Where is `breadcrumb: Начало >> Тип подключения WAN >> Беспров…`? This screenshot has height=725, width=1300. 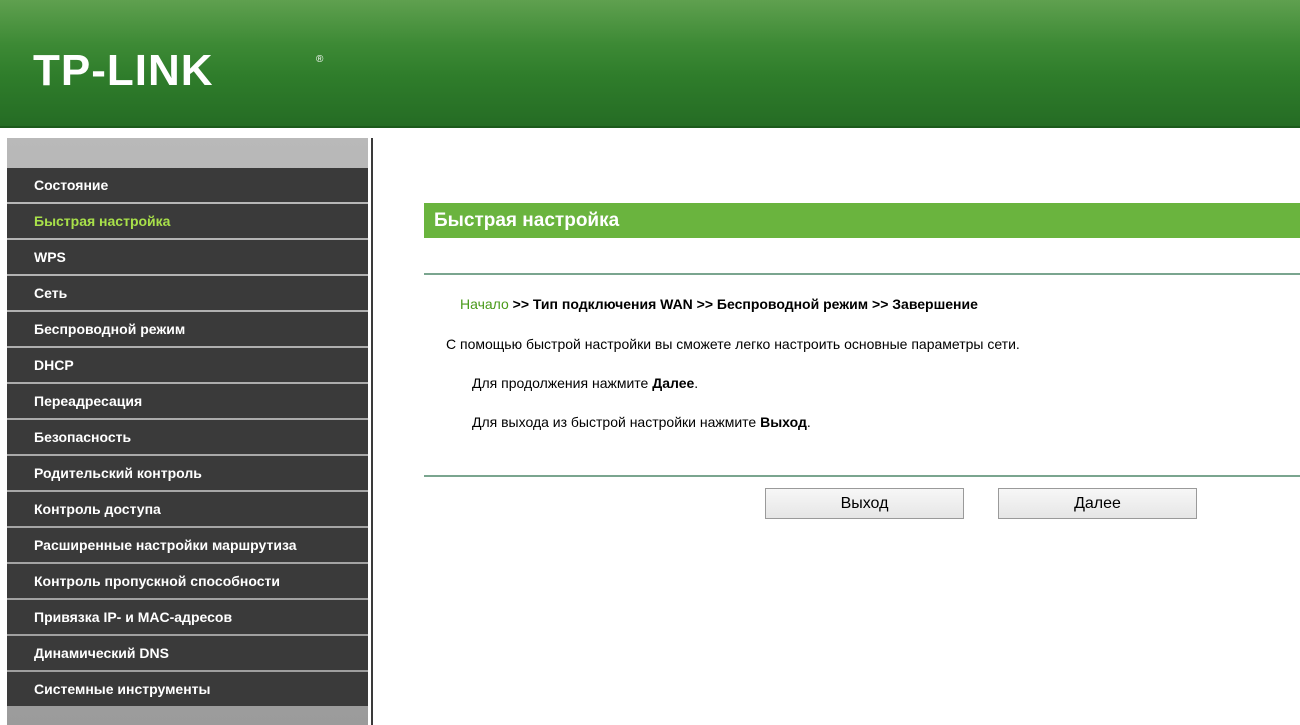 breadcrumb: Начало >> Тип подключения WAN >> Беспров… is located at coordinates (719, 304).